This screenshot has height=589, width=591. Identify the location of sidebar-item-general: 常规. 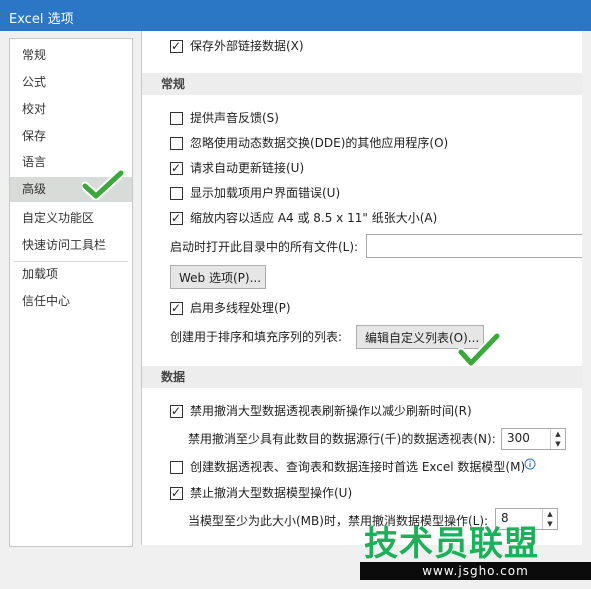
(71, 55).